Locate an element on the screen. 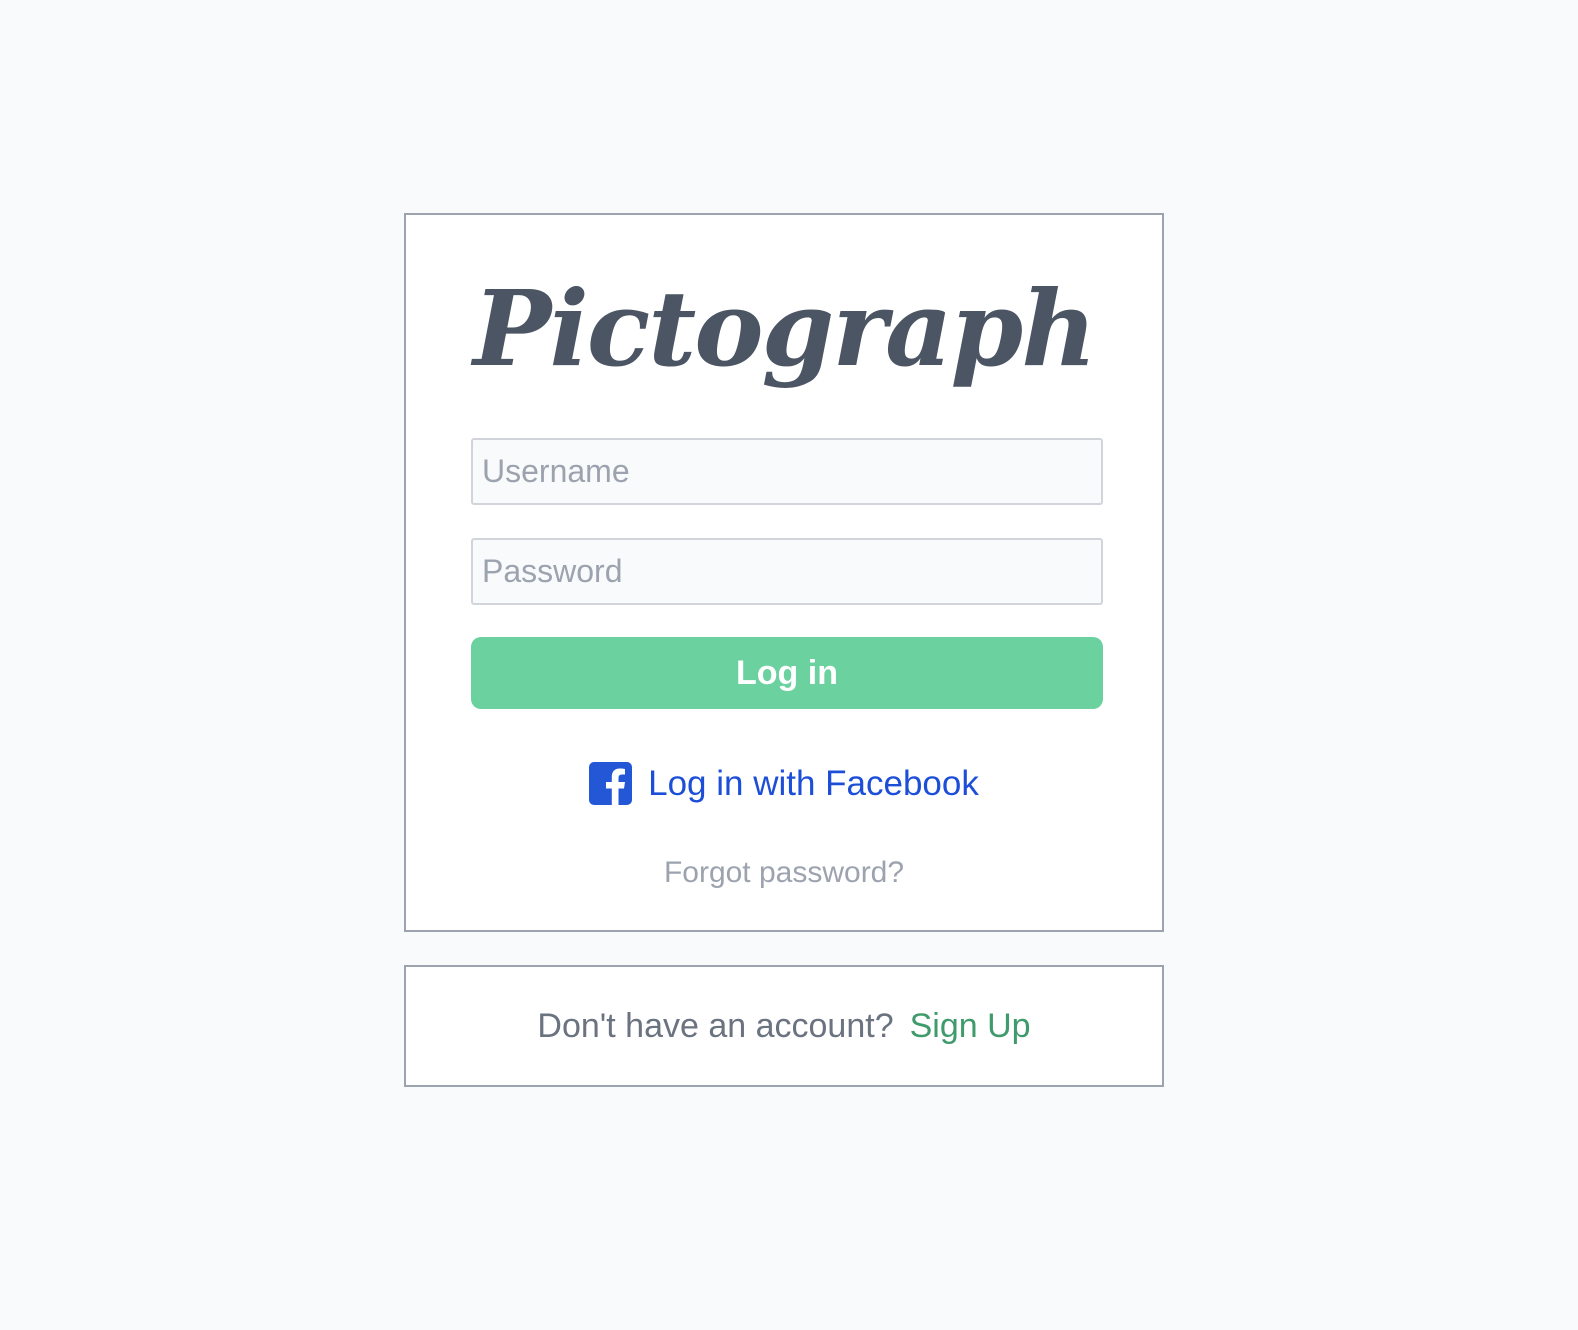 Image resolution: width=1578 pixels, height=1330 pixels. signup-link: Sign Up is located at coordinates (970, 1026).